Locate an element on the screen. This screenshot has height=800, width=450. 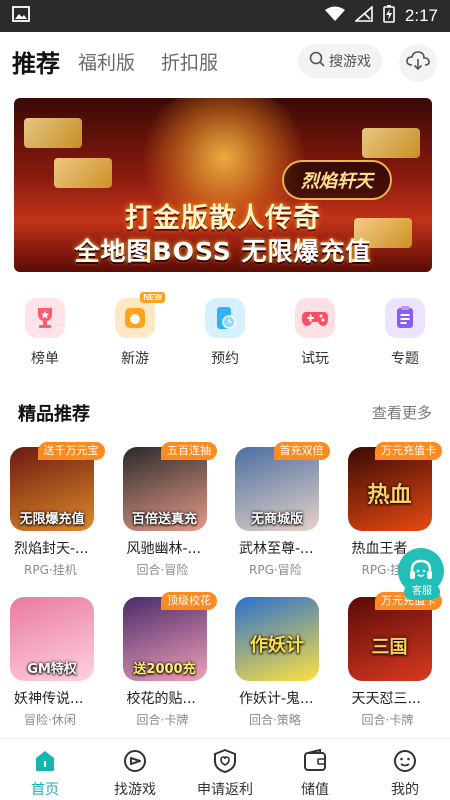
nav-profile: 我的 is located at coordinates (405, 769).